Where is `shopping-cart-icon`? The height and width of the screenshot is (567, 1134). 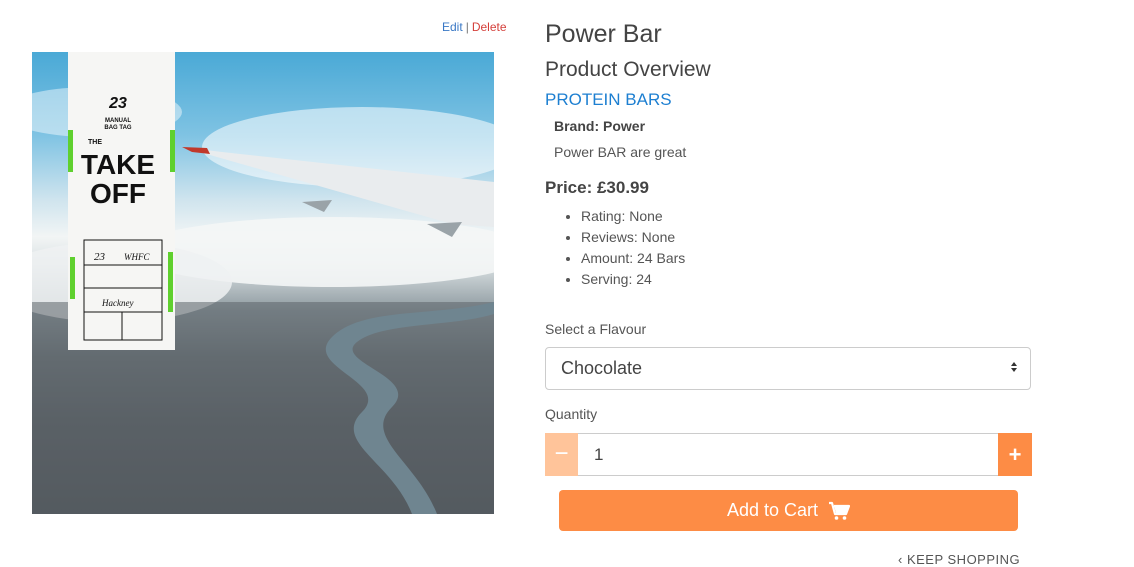
shopping-cart-icon is located at coordinates (839, 511).